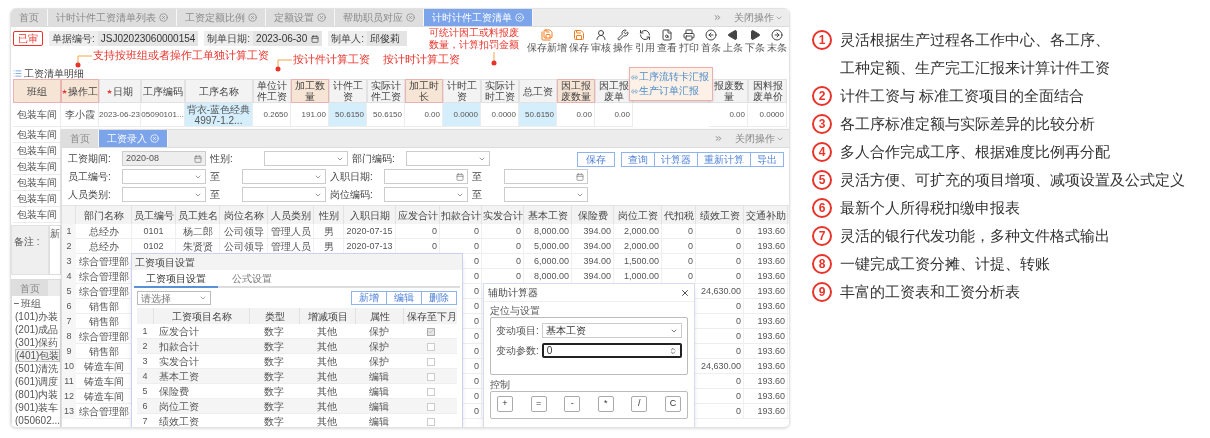 This screenshot has width=1210, height=438. I want to click on column-header: 计件工资, so click(348, 91).